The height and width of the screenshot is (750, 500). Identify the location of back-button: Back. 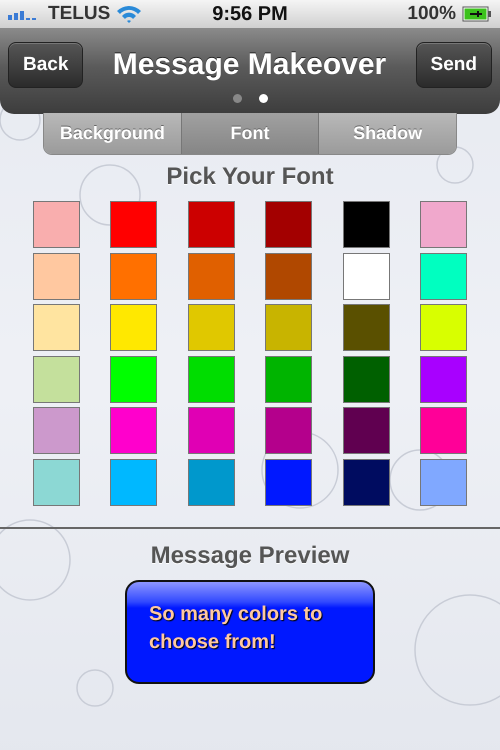
(46, 65).